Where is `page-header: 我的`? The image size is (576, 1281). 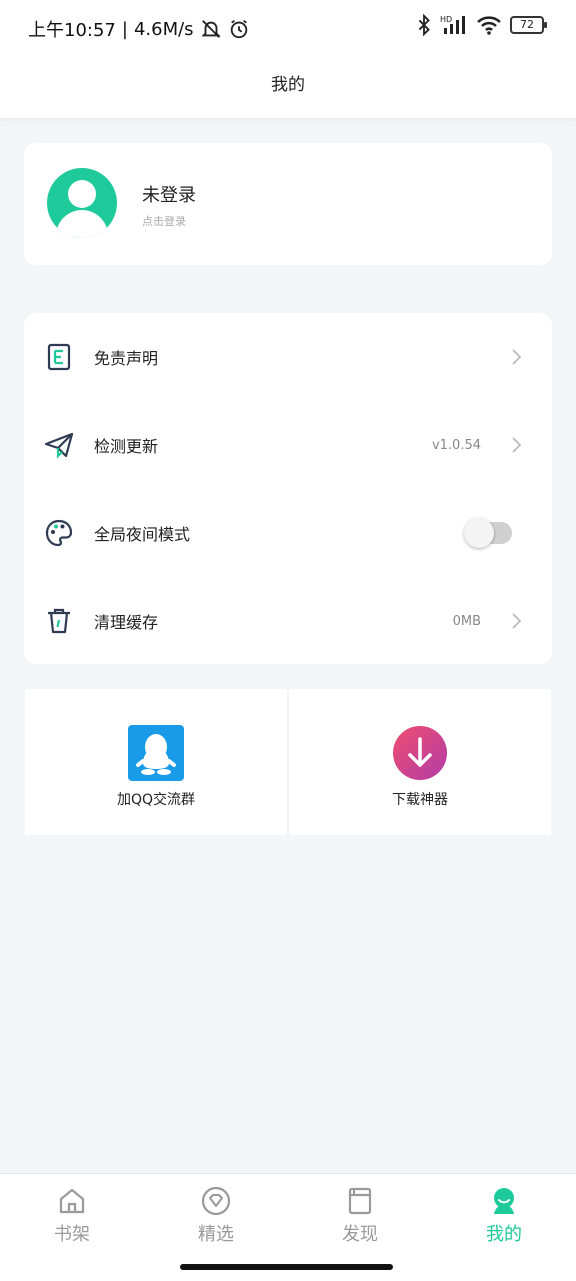 page-header: 我的 is located at coordinates (288, 87).